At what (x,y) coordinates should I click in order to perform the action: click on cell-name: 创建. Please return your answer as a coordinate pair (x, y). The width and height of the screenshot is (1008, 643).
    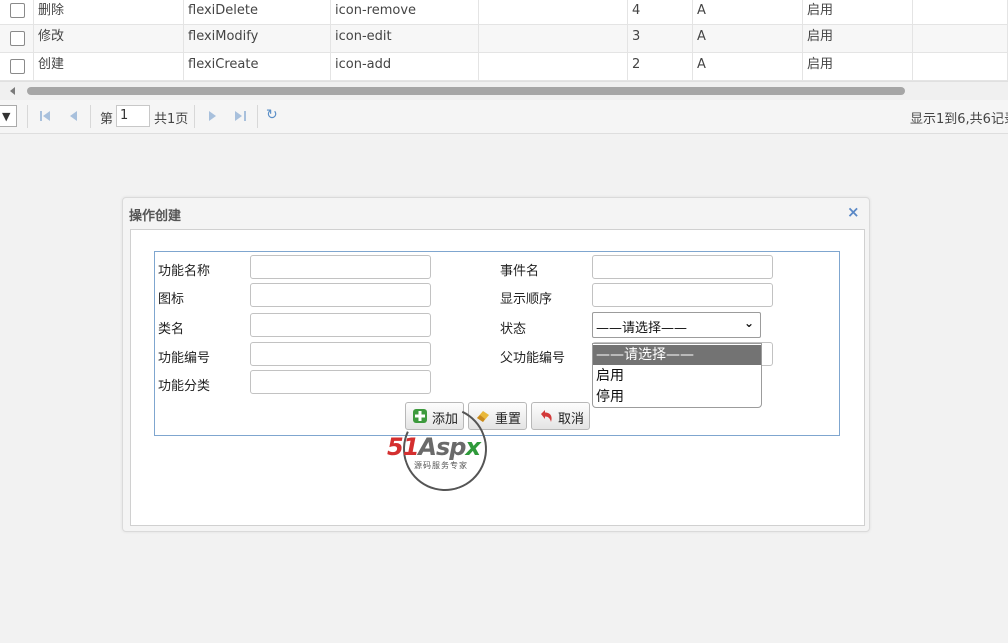
    Looking at the image, I should click on (109, 66).